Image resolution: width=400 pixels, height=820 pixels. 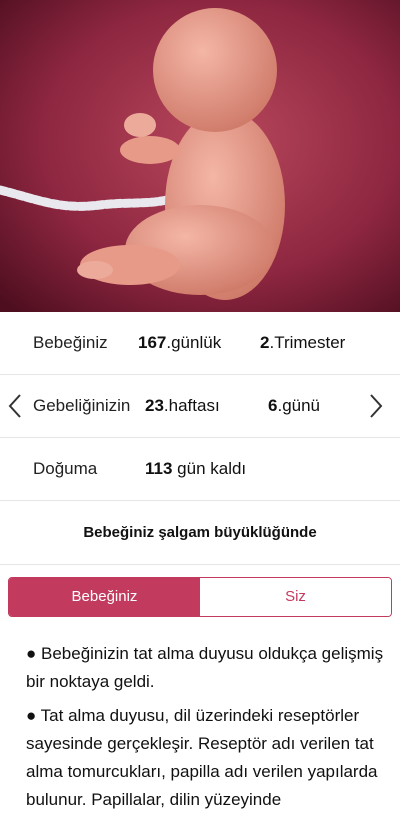 What do you see at coordinates (376, 406) in the screenshot?
I see `chevron-right-icon` at bounding box center [376, 406].